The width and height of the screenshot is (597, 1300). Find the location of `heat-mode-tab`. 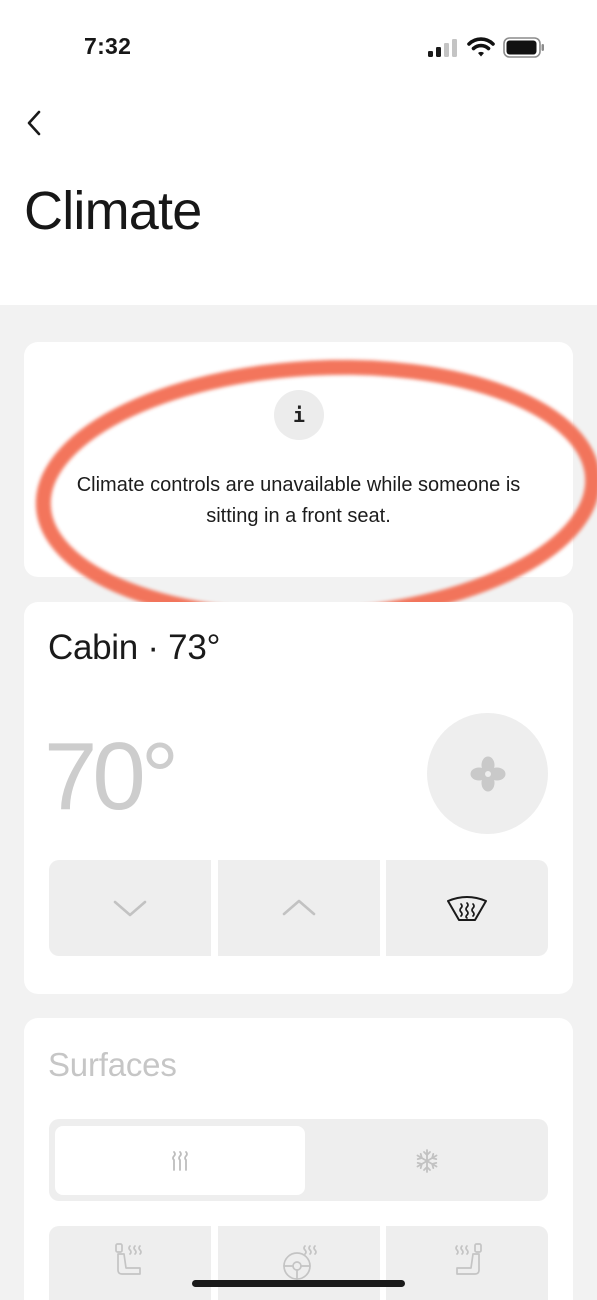

heat-mode-tab is located at coordinates (180, 1160).